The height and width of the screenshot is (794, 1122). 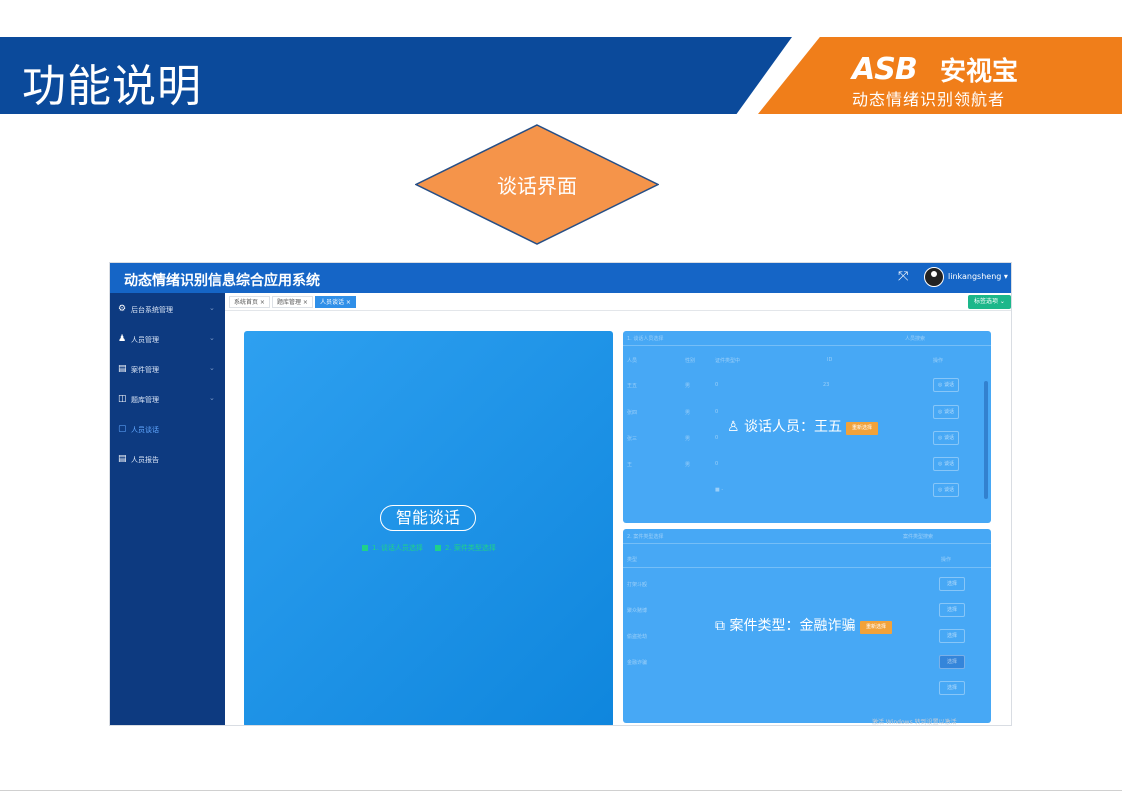 What do you see at coordinates (903, 276) in the screenshot?
I see `fullscreen-icon: ⤧` at bounding box center [903, 276].